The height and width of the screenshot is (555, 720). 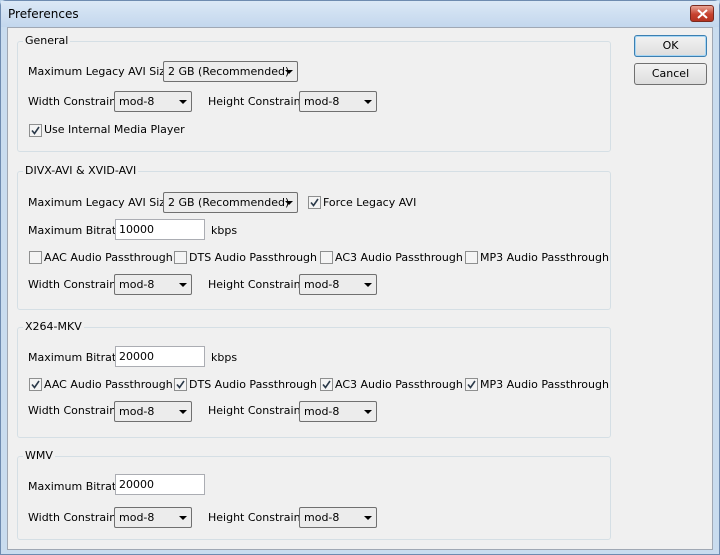 What do you see at coordinates (544, 384) in the screenshot?
I see `x264-mp3-label: MP3 Audio Passthrough` at bounding box center [544, 384].